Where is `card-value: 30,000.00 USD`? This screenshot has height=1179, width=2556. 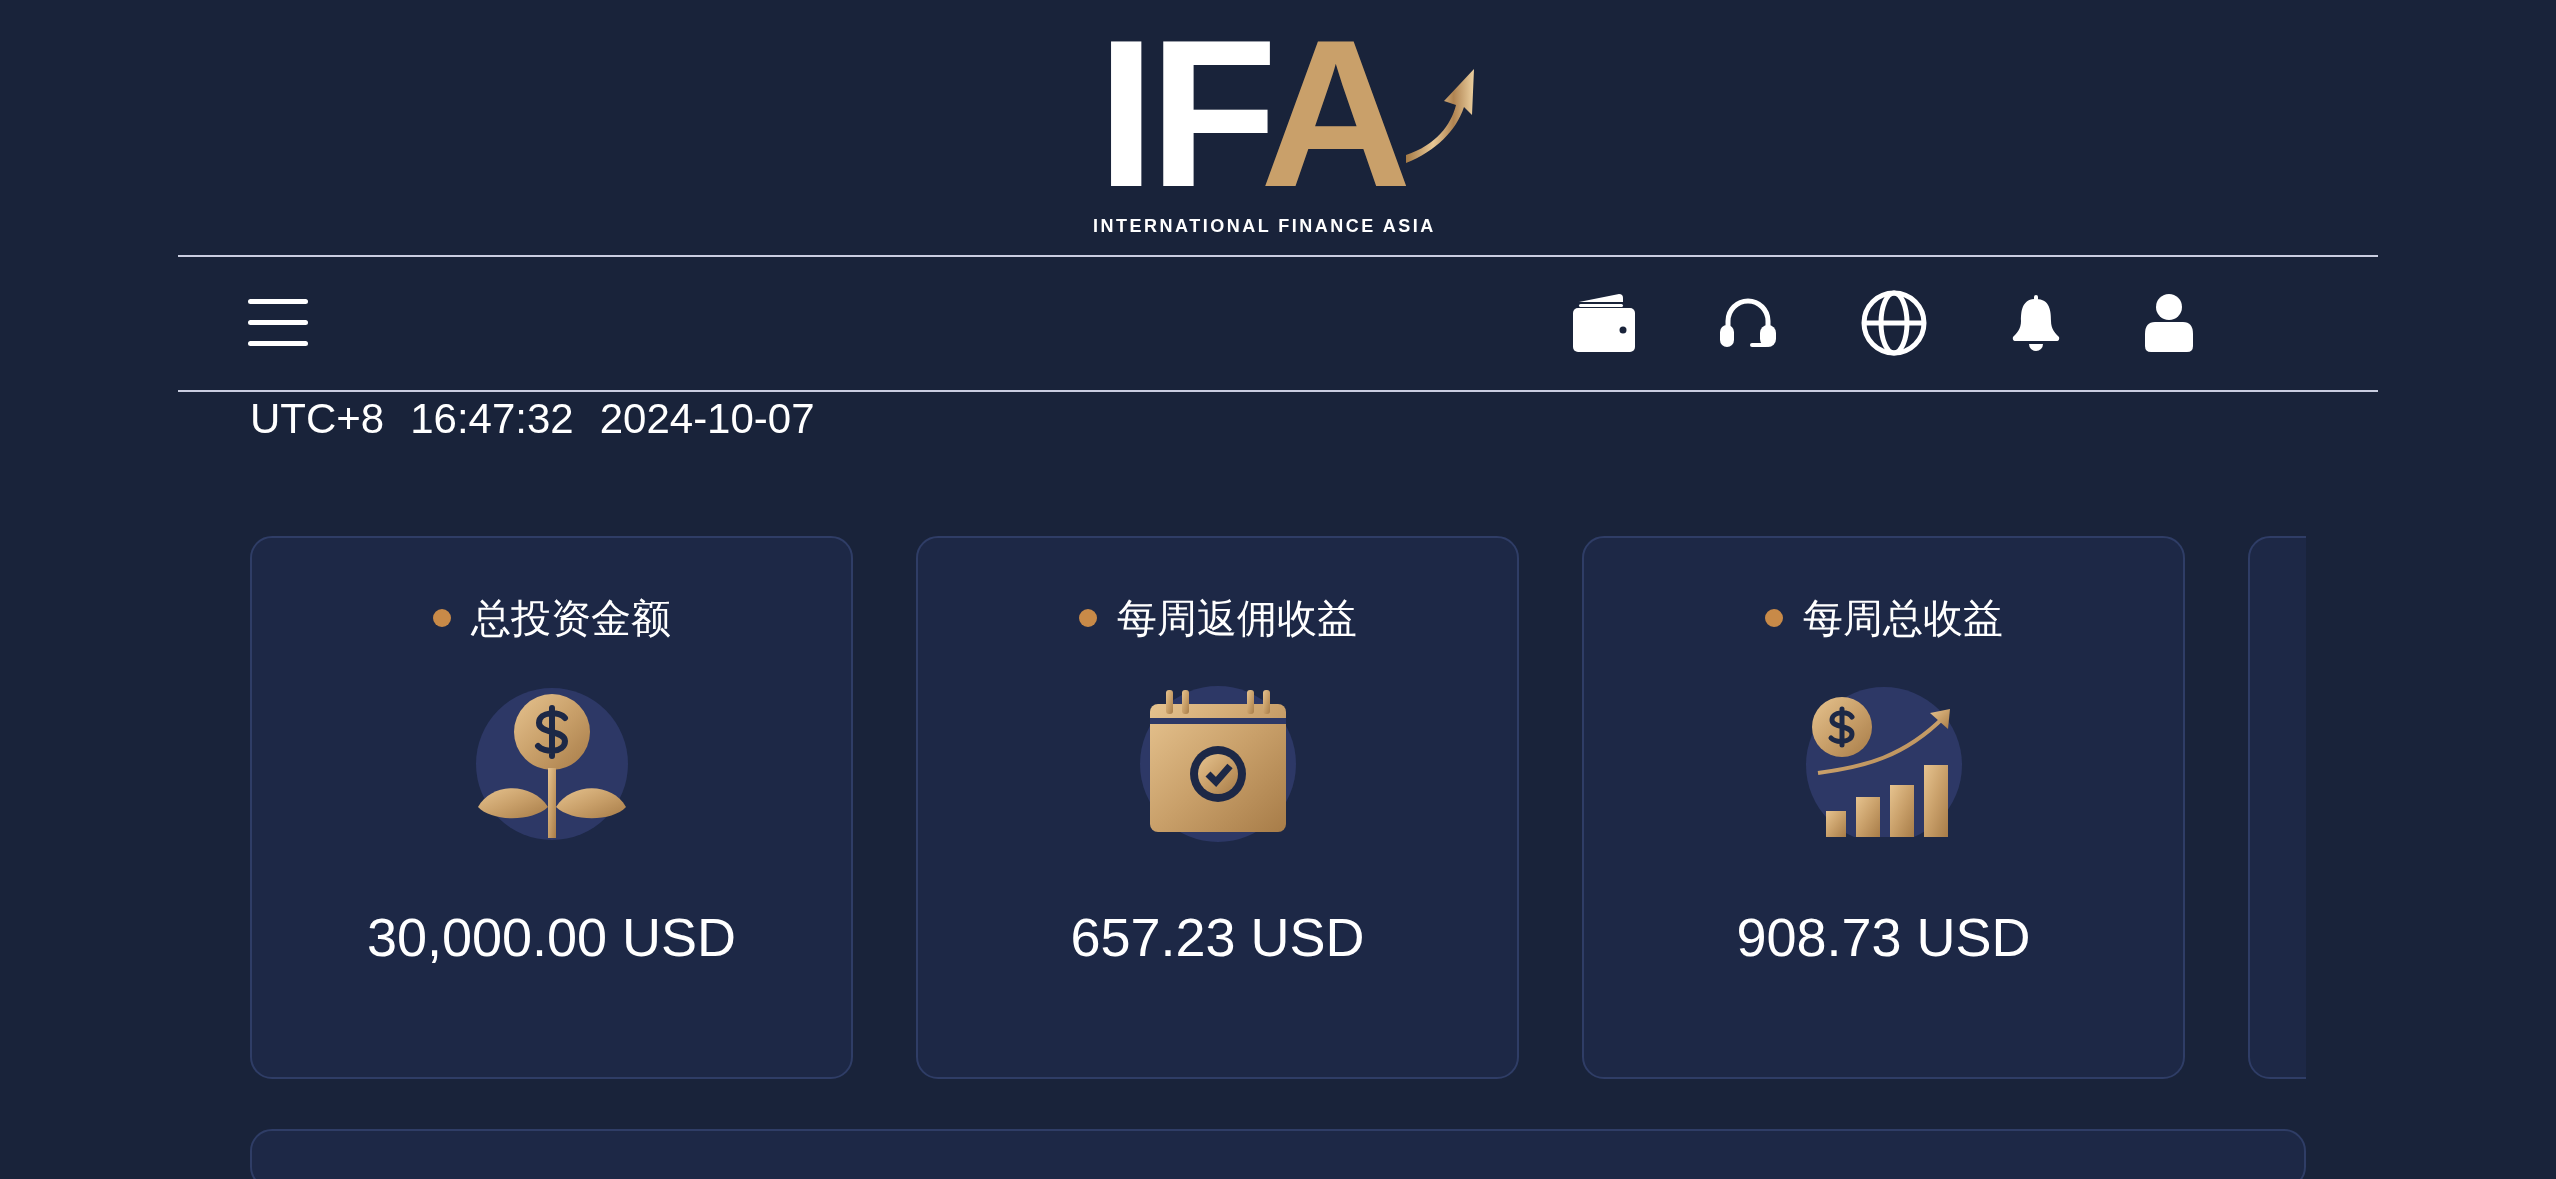 card-value: 30,000.00 USD is located at coordinates (551, 936).